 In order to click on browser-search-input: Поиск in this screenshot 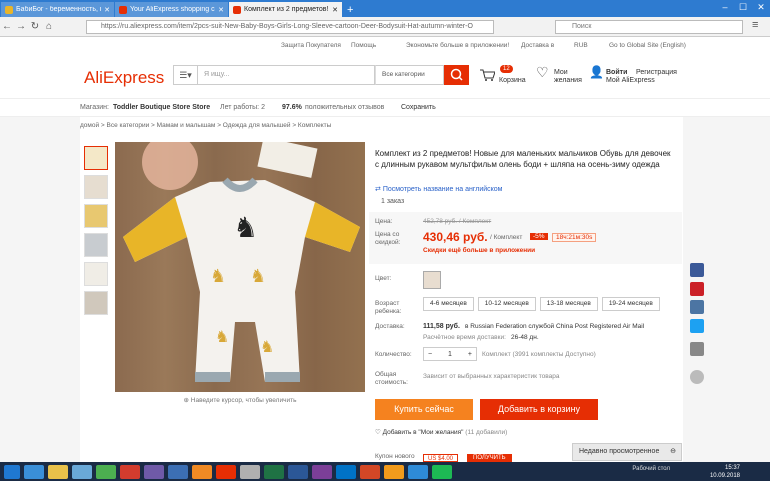, I will do `click(649, 27)`.